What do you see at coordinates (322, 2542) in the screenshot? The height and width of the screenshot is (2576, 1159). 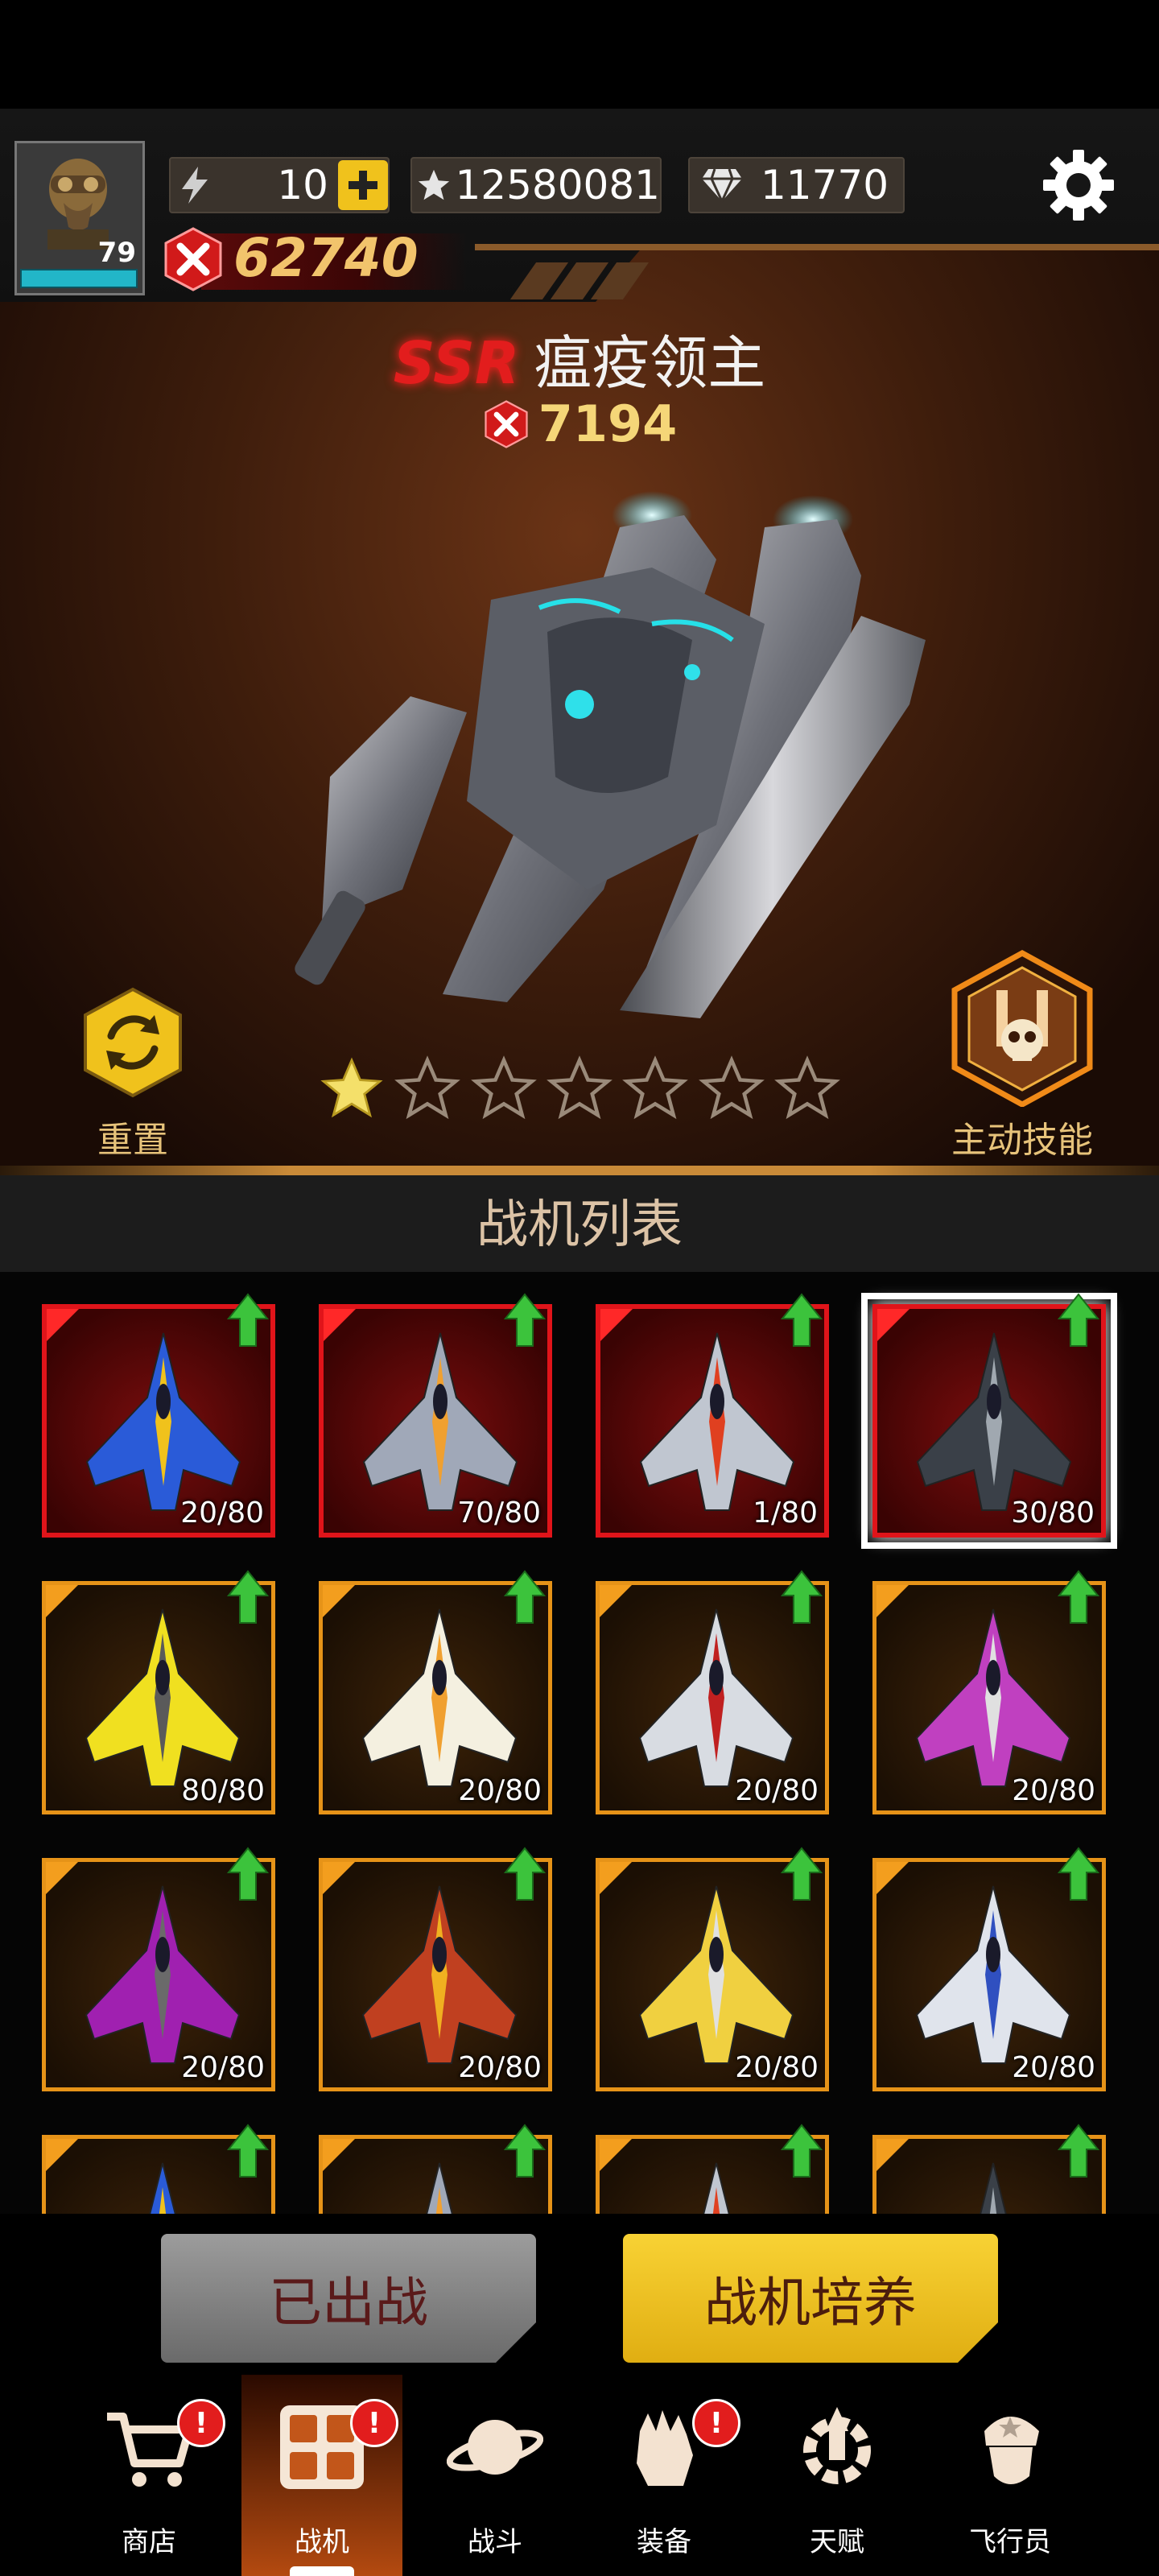 I see `nav-fighters-label: 战机` at bounding box center [322, 2542].